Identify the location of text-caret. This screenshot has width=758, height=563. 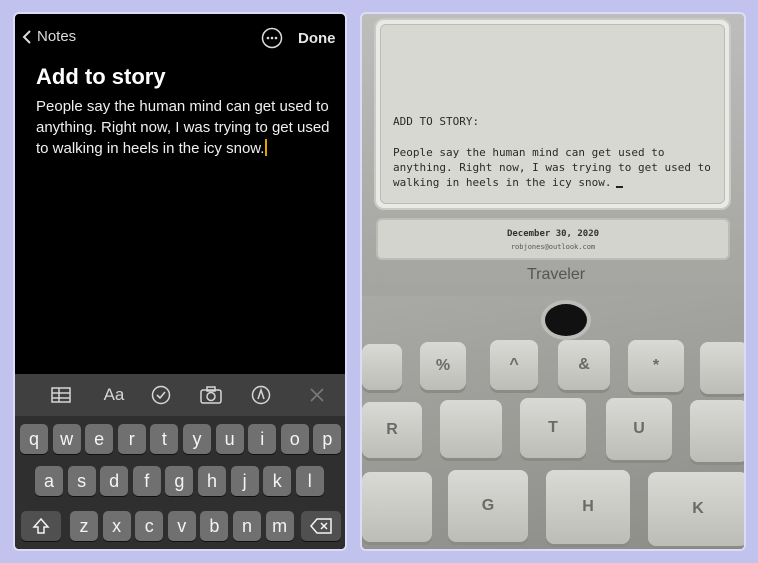
(266, 147).